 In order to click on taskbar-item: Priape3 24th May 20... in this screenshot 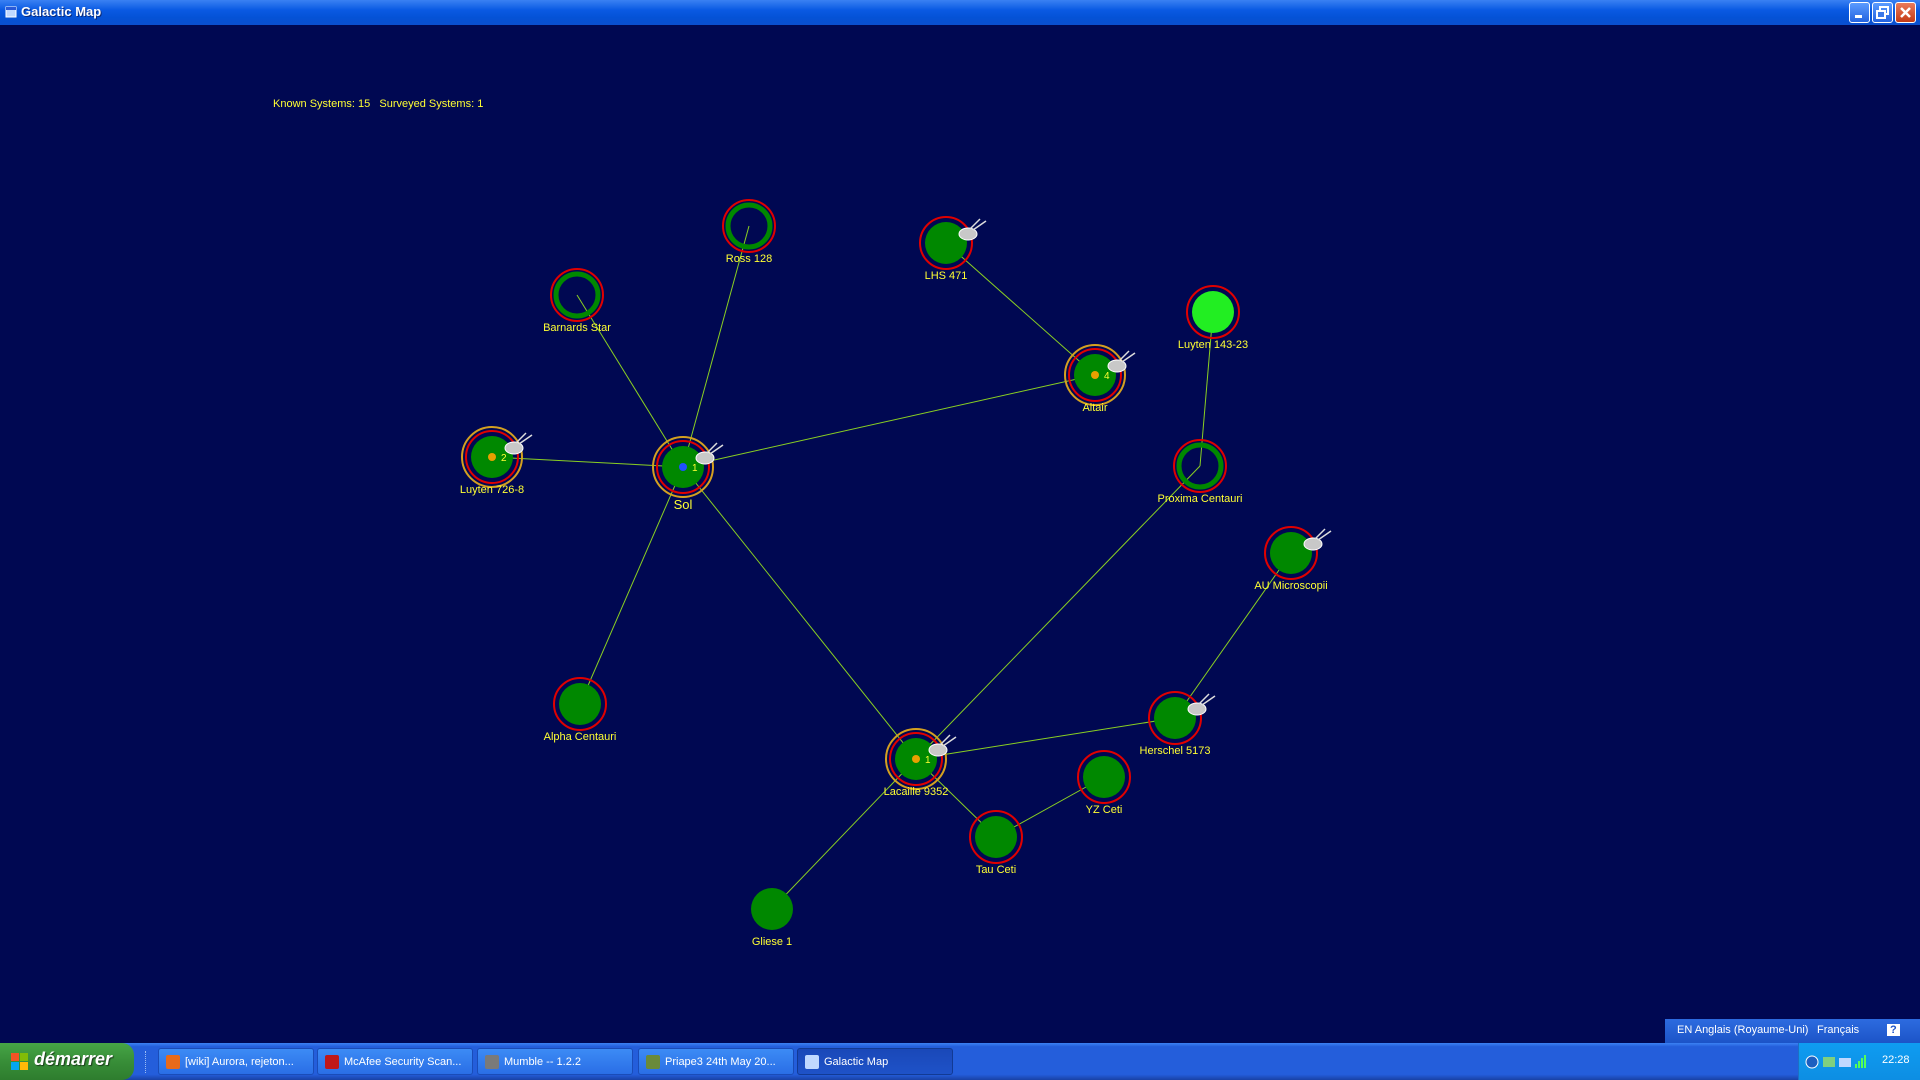, I will do `click(716, 1061)`.